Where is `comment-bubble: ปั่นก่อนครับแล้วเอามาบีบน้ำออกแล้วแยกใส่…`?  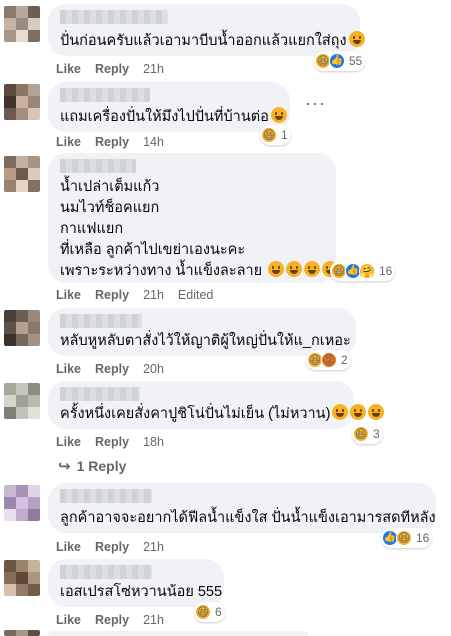 comment-bubble: ปั่นก่อนครับแล้วเอามาบีบน้ำออกแล้วแยกใส่… is located at coordinates (206, 30).